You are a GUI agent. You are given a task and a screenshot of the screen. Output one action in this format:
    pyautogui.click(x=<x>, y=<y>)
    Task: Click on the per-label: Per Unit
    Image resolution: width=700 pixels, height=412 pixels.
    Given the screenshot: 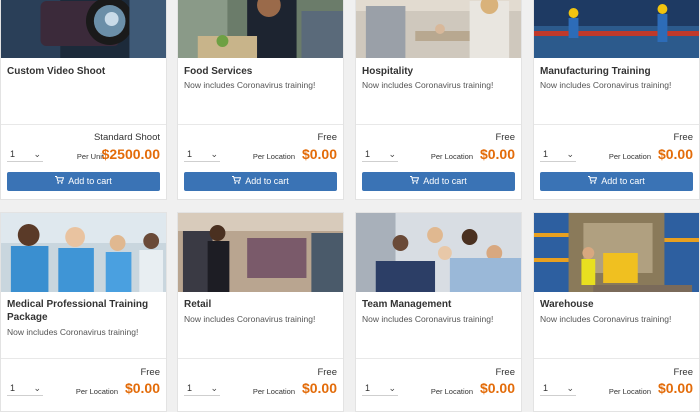 What is the action you would take?
    pyautogui.click(x=90, y=156)
    